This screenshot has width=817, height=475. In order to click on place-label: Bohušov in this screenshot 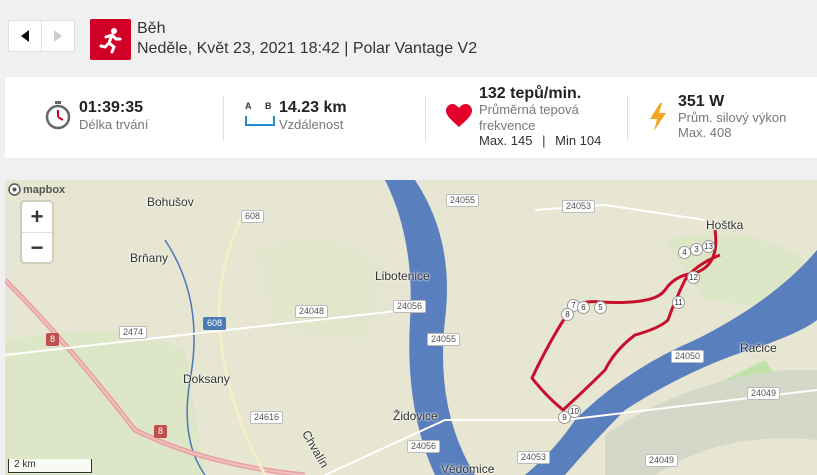, I will do `click(170, 202)`.